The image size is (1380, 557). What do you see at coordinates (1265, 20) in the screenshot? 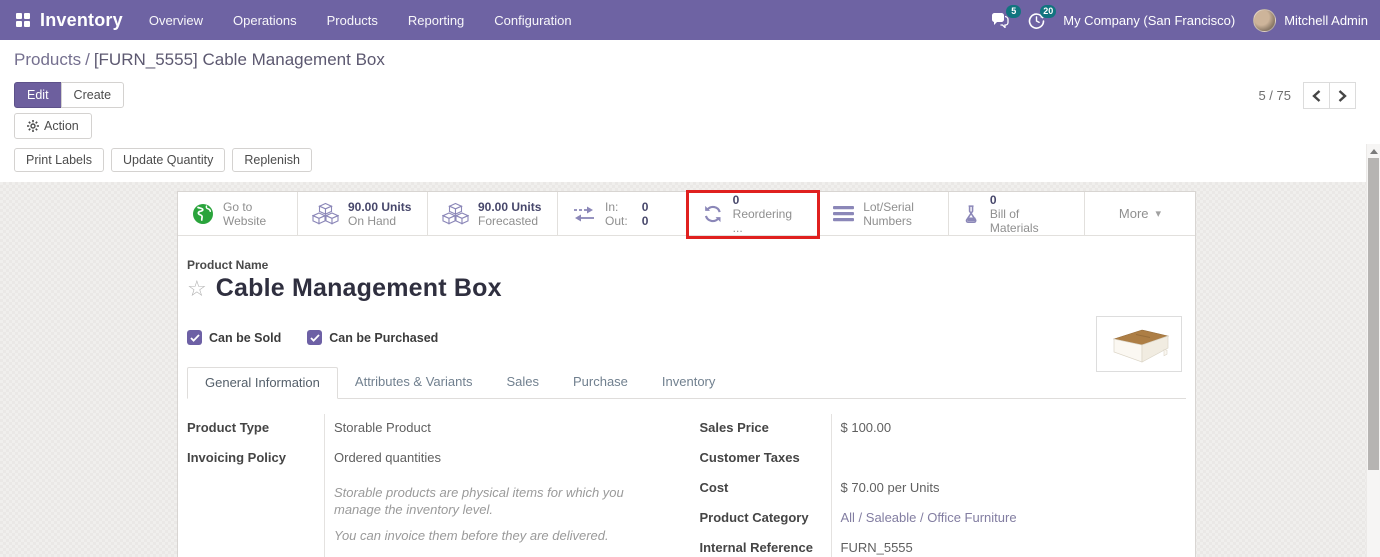
I see `user-avatar` at bounding box center [1265, 20].